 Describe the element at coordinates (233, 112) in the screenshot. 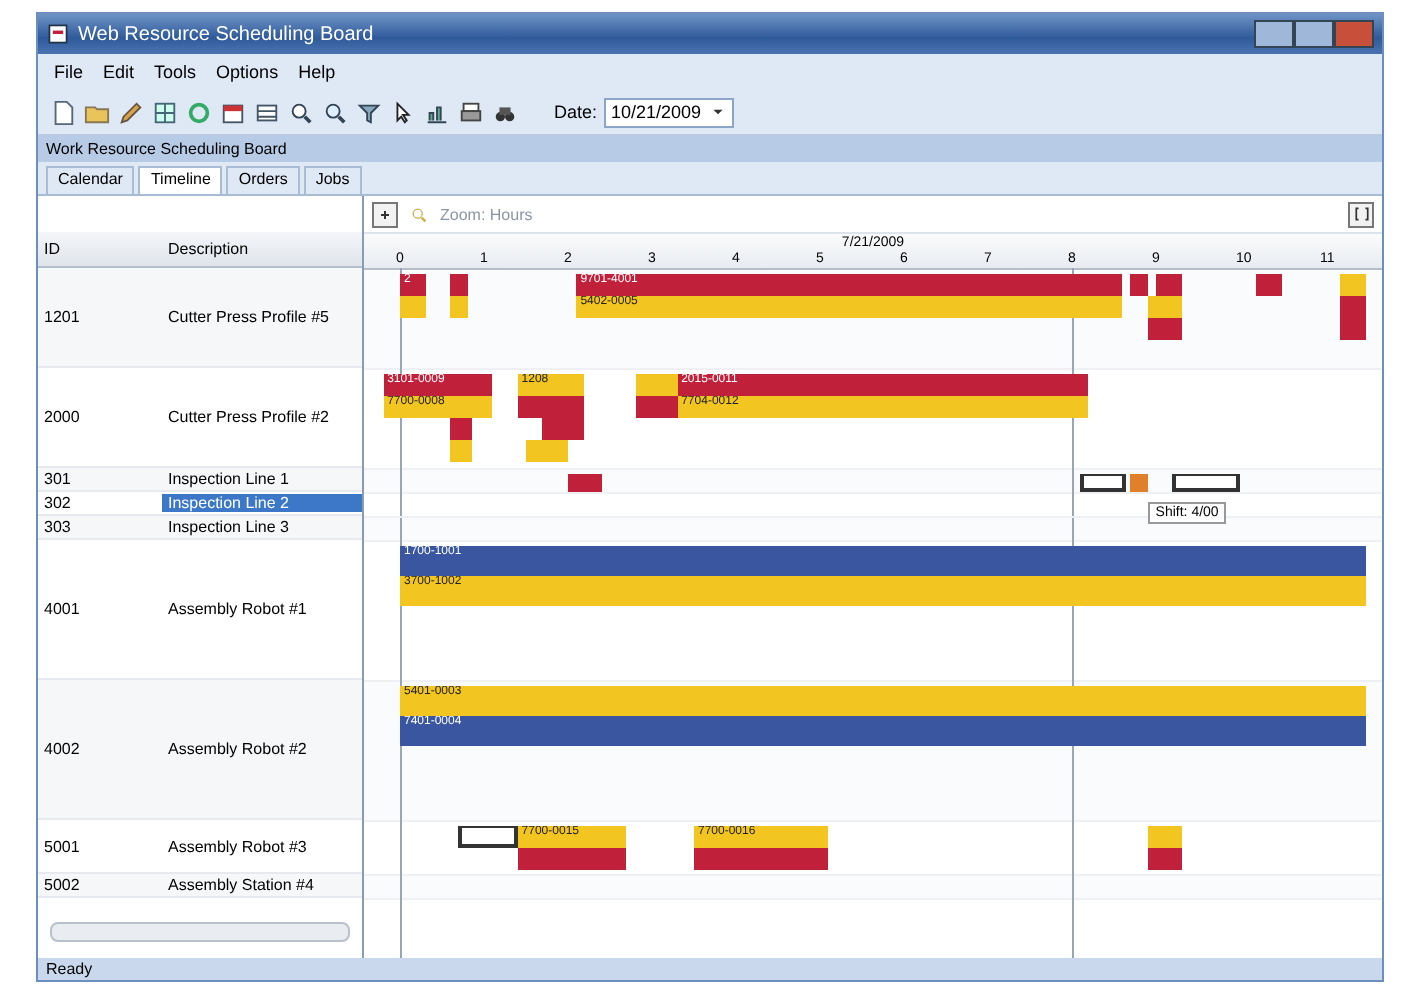

I see `calendar-icon` at that location.